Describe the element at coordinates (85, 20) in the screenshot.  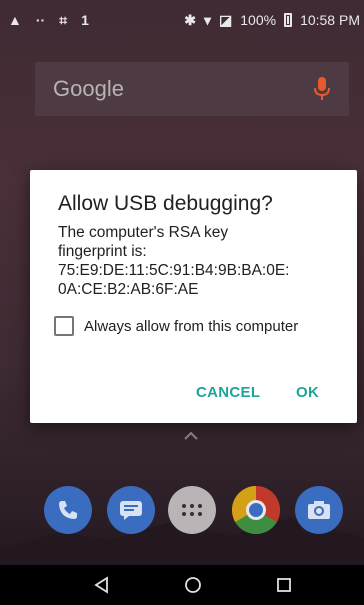
I see `sim-1-label: 1` at that location.